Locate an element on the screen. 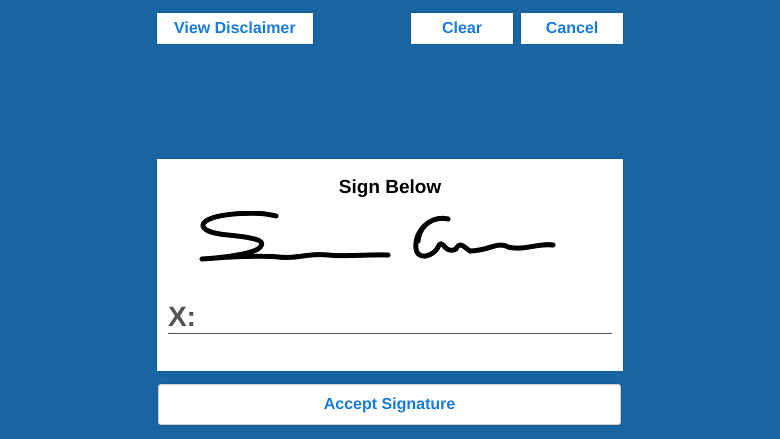 The height and width of the screenshot is (439, 780). toolbar-button: Clear is located at coordinates (462, 28).